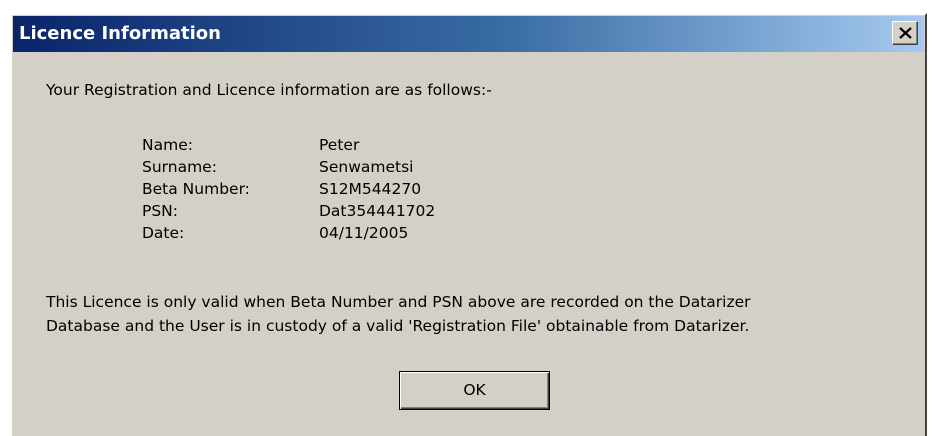  I want to click on date-label: Date:, so click(163, 233).